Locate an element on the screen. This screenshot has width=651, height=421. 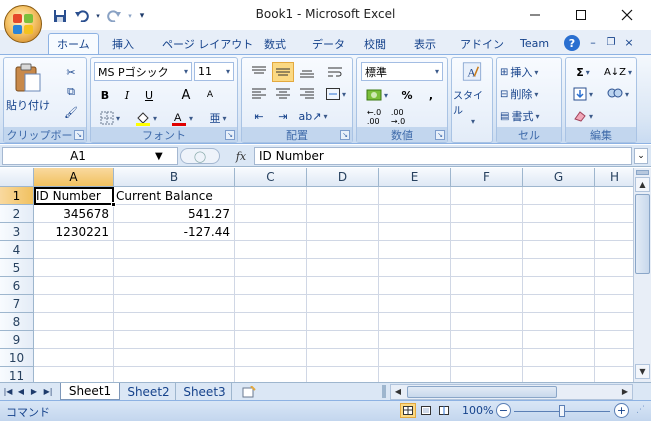
tab-view: 表示 is located at coordinates (425, 43).